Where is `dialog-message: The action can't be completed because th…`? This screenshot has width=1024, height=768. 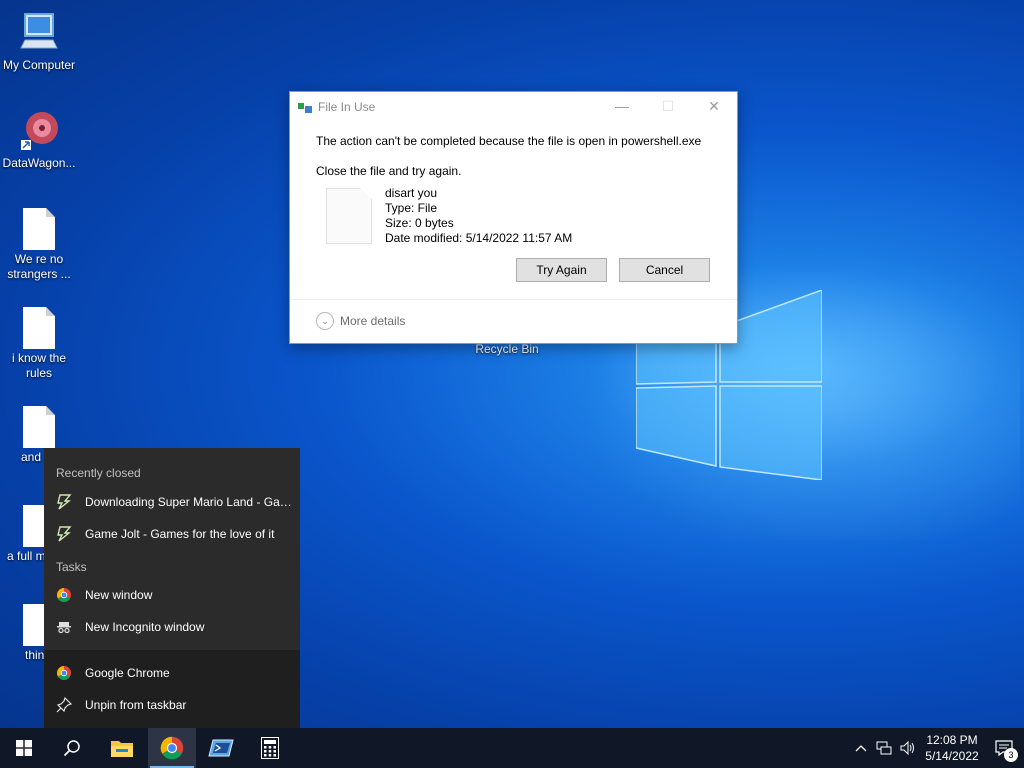
dialog-message: The action can't be completed because th… is located at coordinates (509, 141).